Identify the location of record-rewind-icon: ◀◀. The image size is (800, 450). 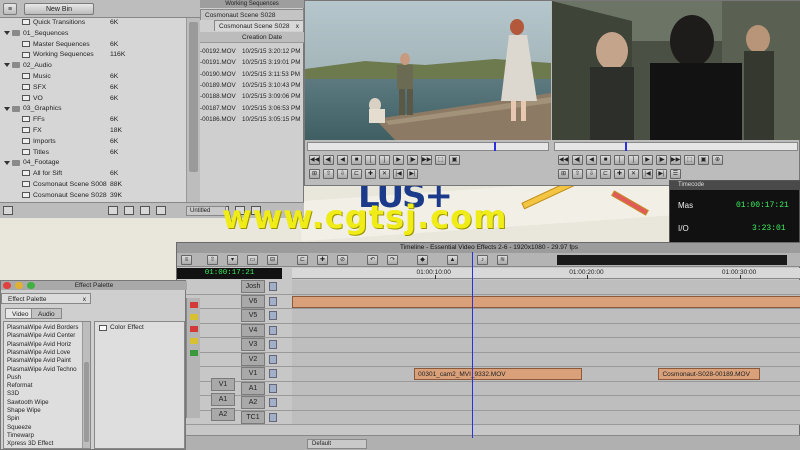
(563, 160).